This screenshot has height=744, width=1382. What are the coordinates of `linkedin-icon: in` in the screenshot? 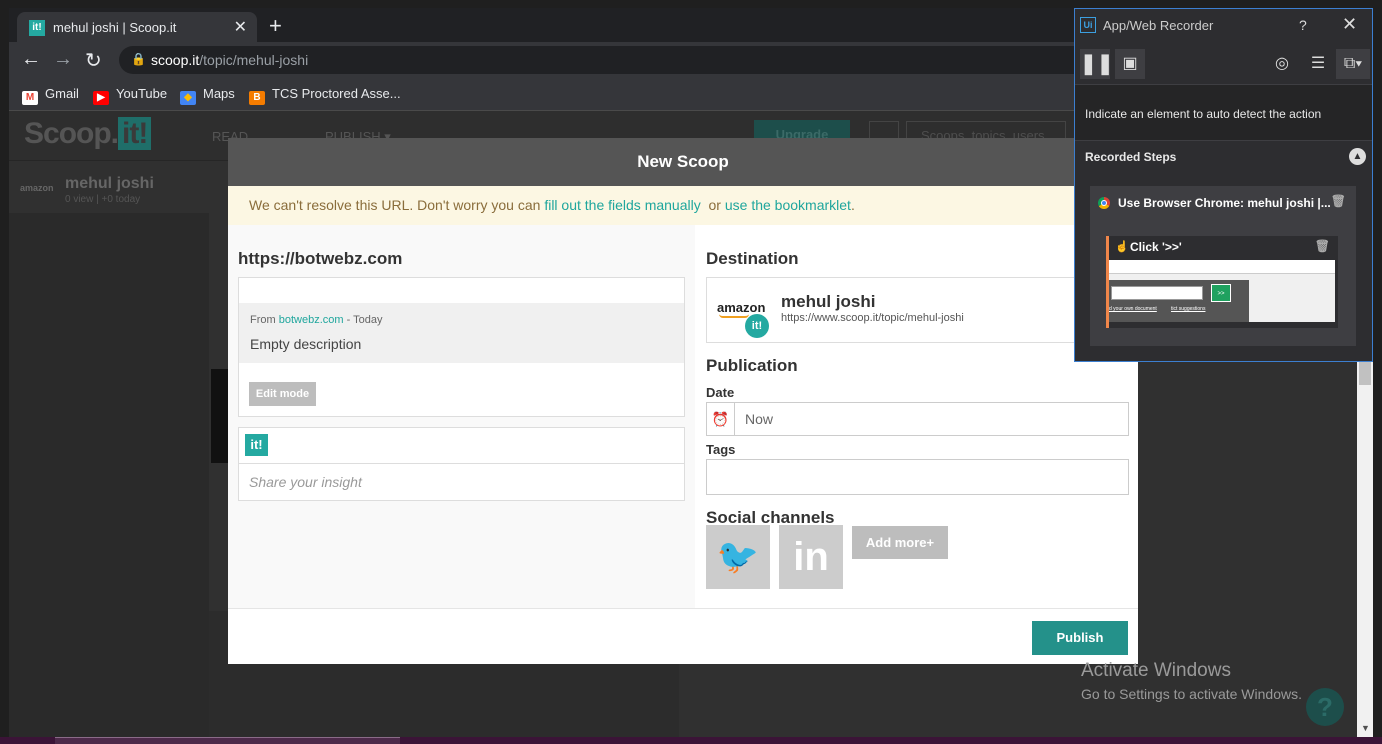 It's located at (811, 557).